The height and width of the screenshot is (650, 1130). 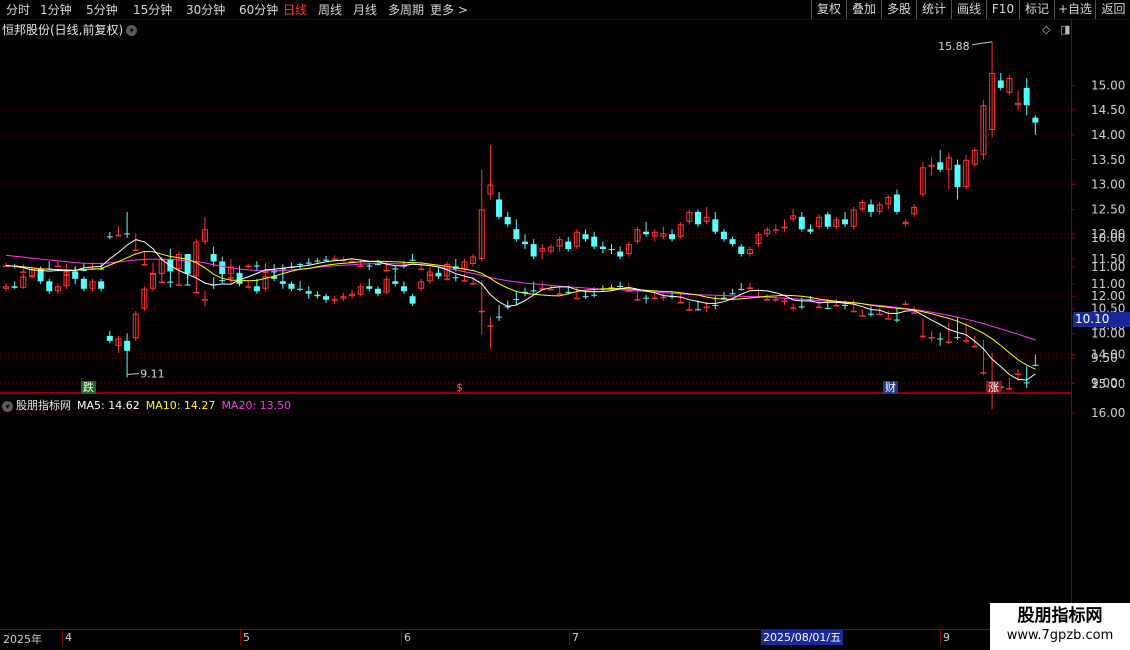 I want to click on limit-down-marker: 跌, so click(x=88, y=387).